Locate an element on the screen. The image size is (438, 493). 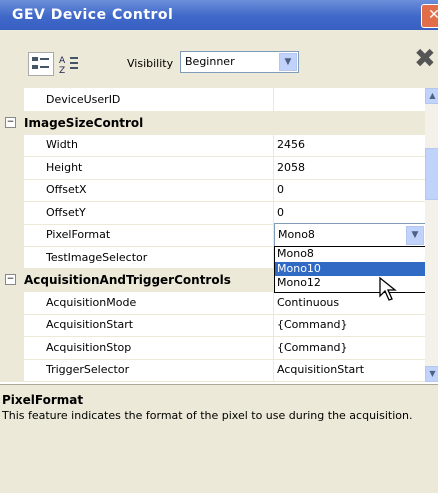
scroll-up-icon: ▲ is located at coordinates (431, 96).